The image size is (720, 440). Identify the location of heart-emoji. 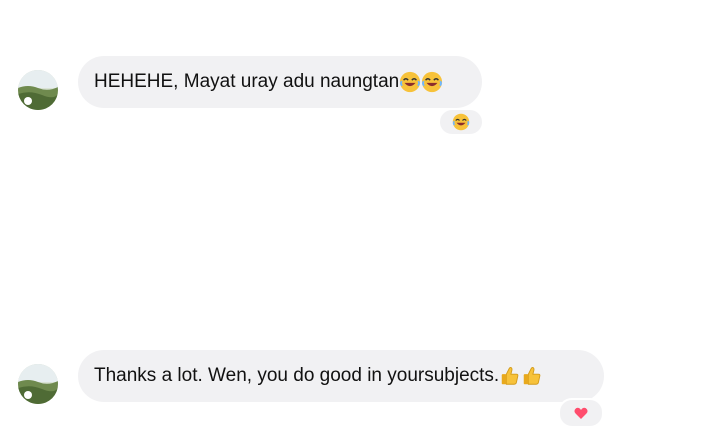
(581, 413).